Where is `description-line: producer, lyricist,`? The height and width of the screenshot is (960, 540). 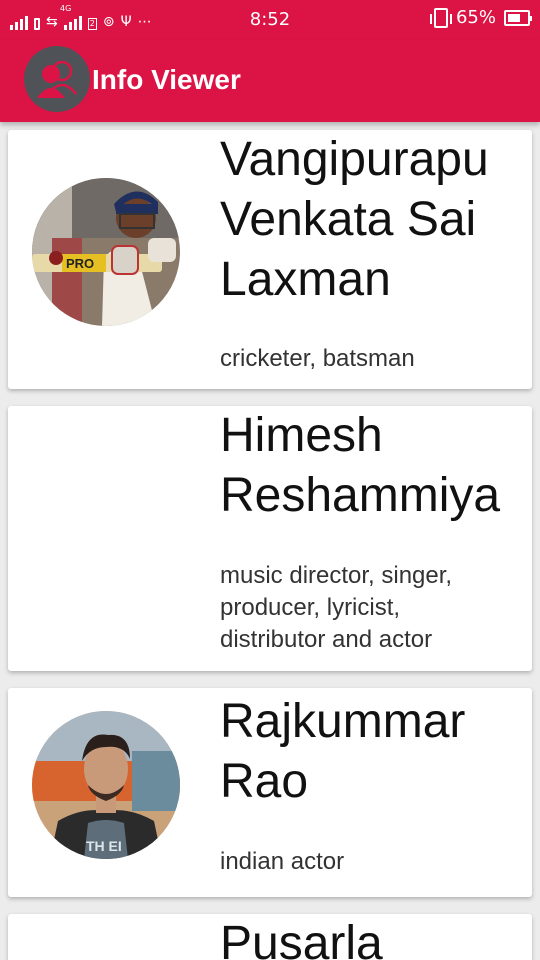
description-line: producer, lyricist, is located at coordinates (310, 607).